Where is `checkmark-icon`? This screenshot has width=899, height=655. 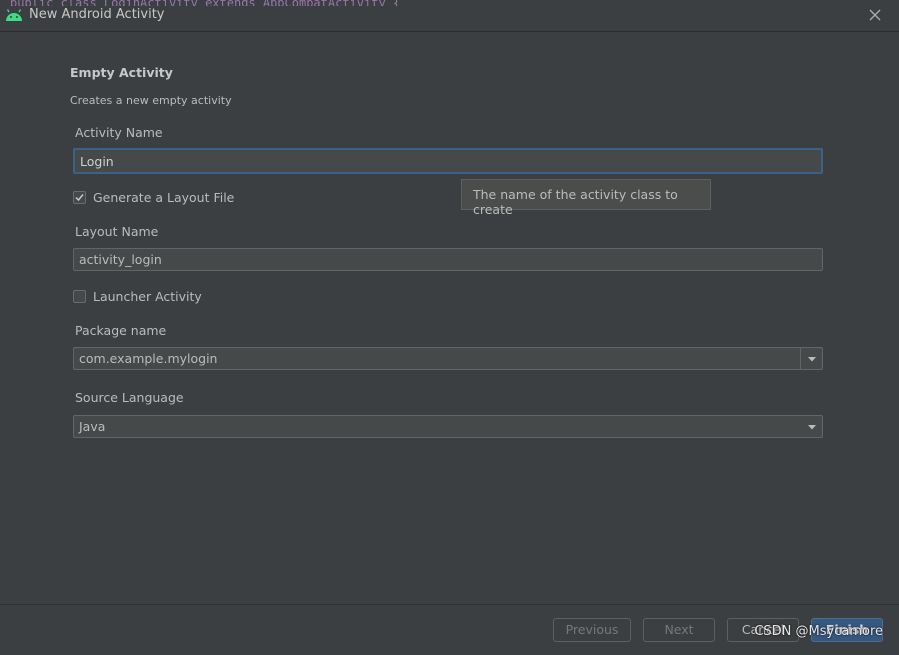
checkmark-icon is located at coordinates (79, 197).